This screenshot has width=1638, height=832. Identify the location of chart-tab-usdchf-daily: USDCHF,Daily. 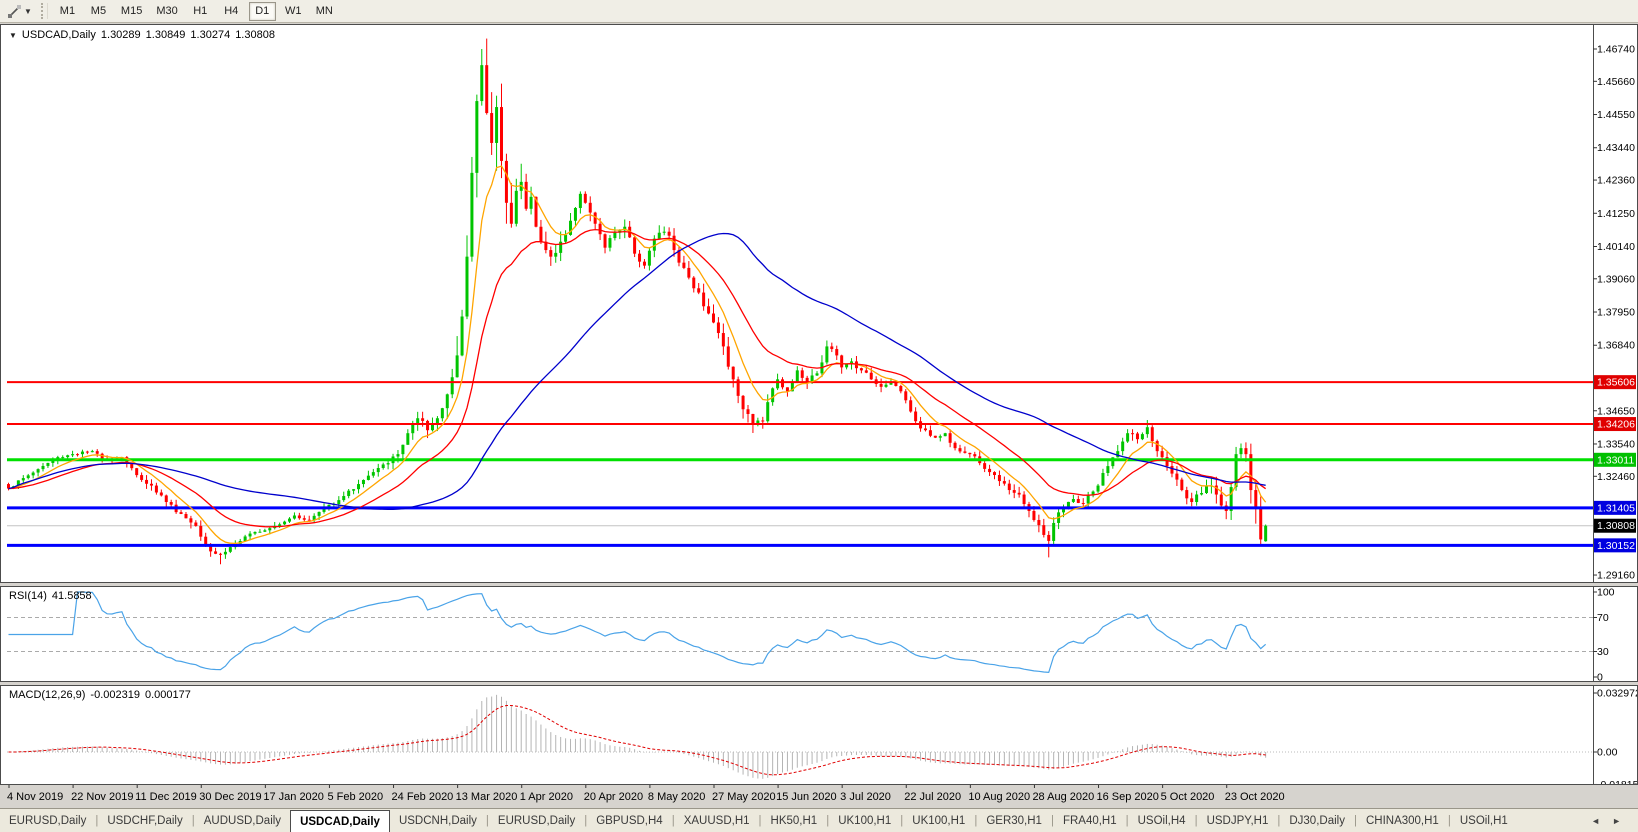
(144, 820).